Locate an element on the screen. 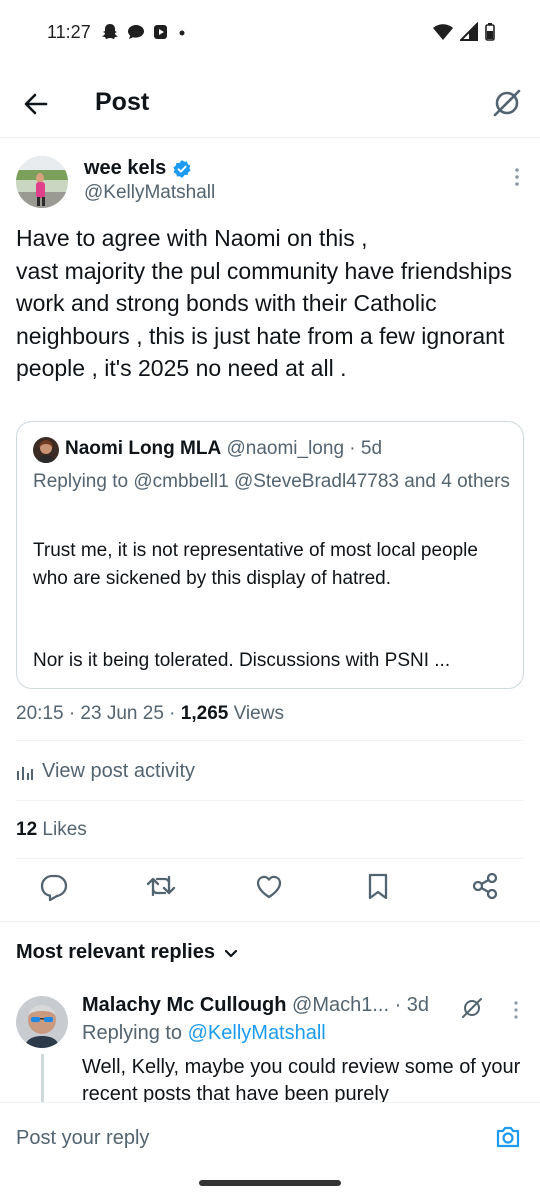 Image resolution: width=540 pixels, height=1200 pixels. reply-composer: Post your reply is located at coordinates (270, 1132).